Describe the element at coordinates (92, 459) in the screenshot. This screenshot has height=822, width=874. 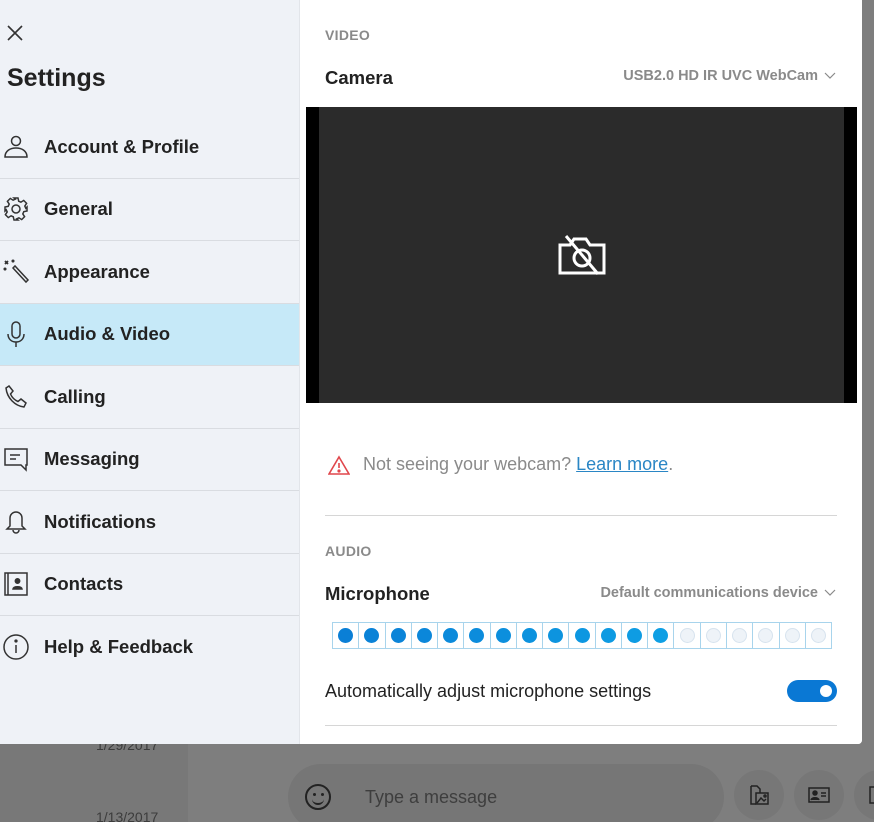
I see `sidebar-item-label: Messaging` at that location.